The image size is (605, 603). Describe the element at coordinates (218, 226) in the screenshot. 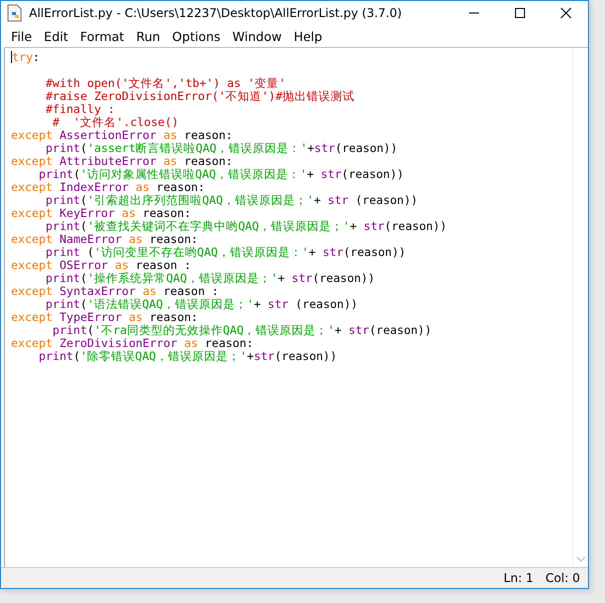

I see `string-text: '被查找关键词不在字典中哟QAQ，错误原因是；'` at that location.